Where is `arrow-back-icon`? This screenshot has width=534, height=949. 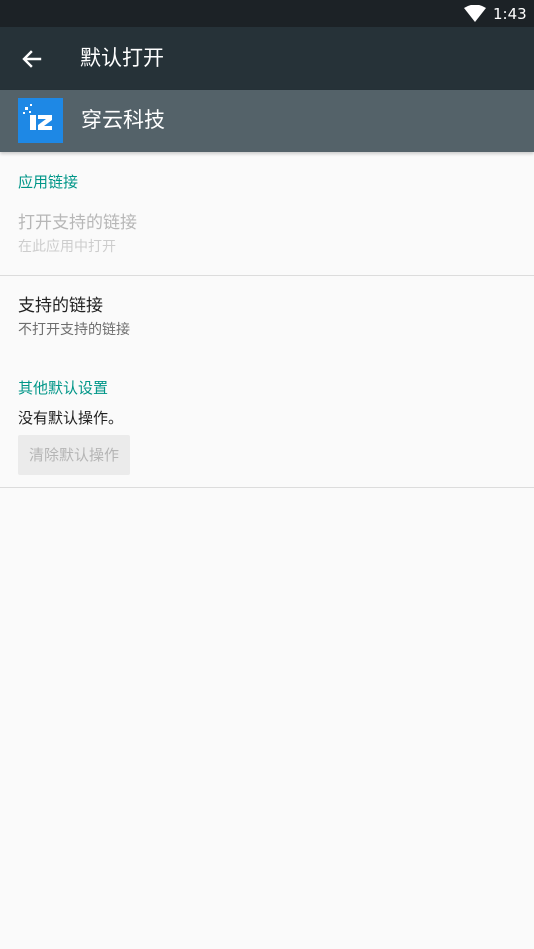
arrow-back-icon is located at coordinates (32, 59).